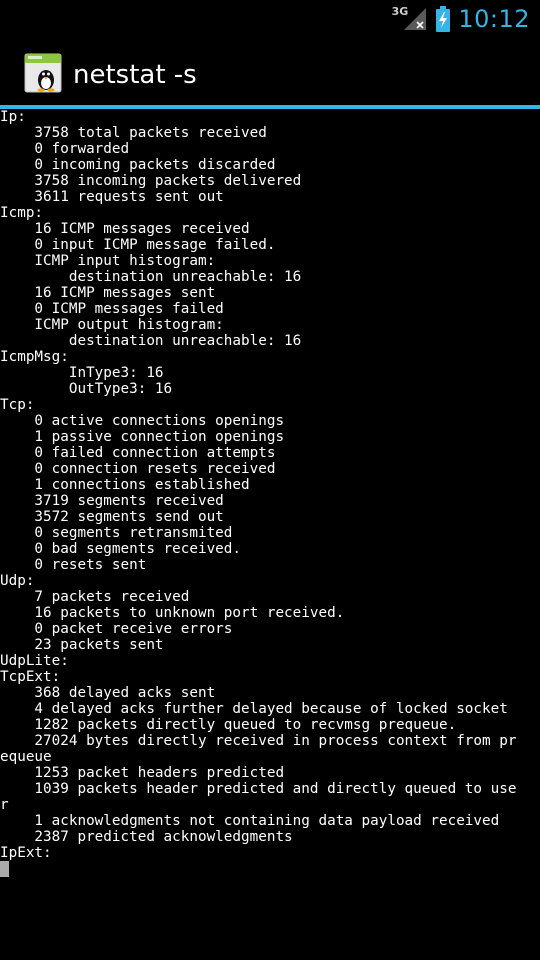 The image size is (540, 960). Describe the element at coordinates (133, 133) in the screenshot. I see `terminal-line: 3758 total packets received` at that location.